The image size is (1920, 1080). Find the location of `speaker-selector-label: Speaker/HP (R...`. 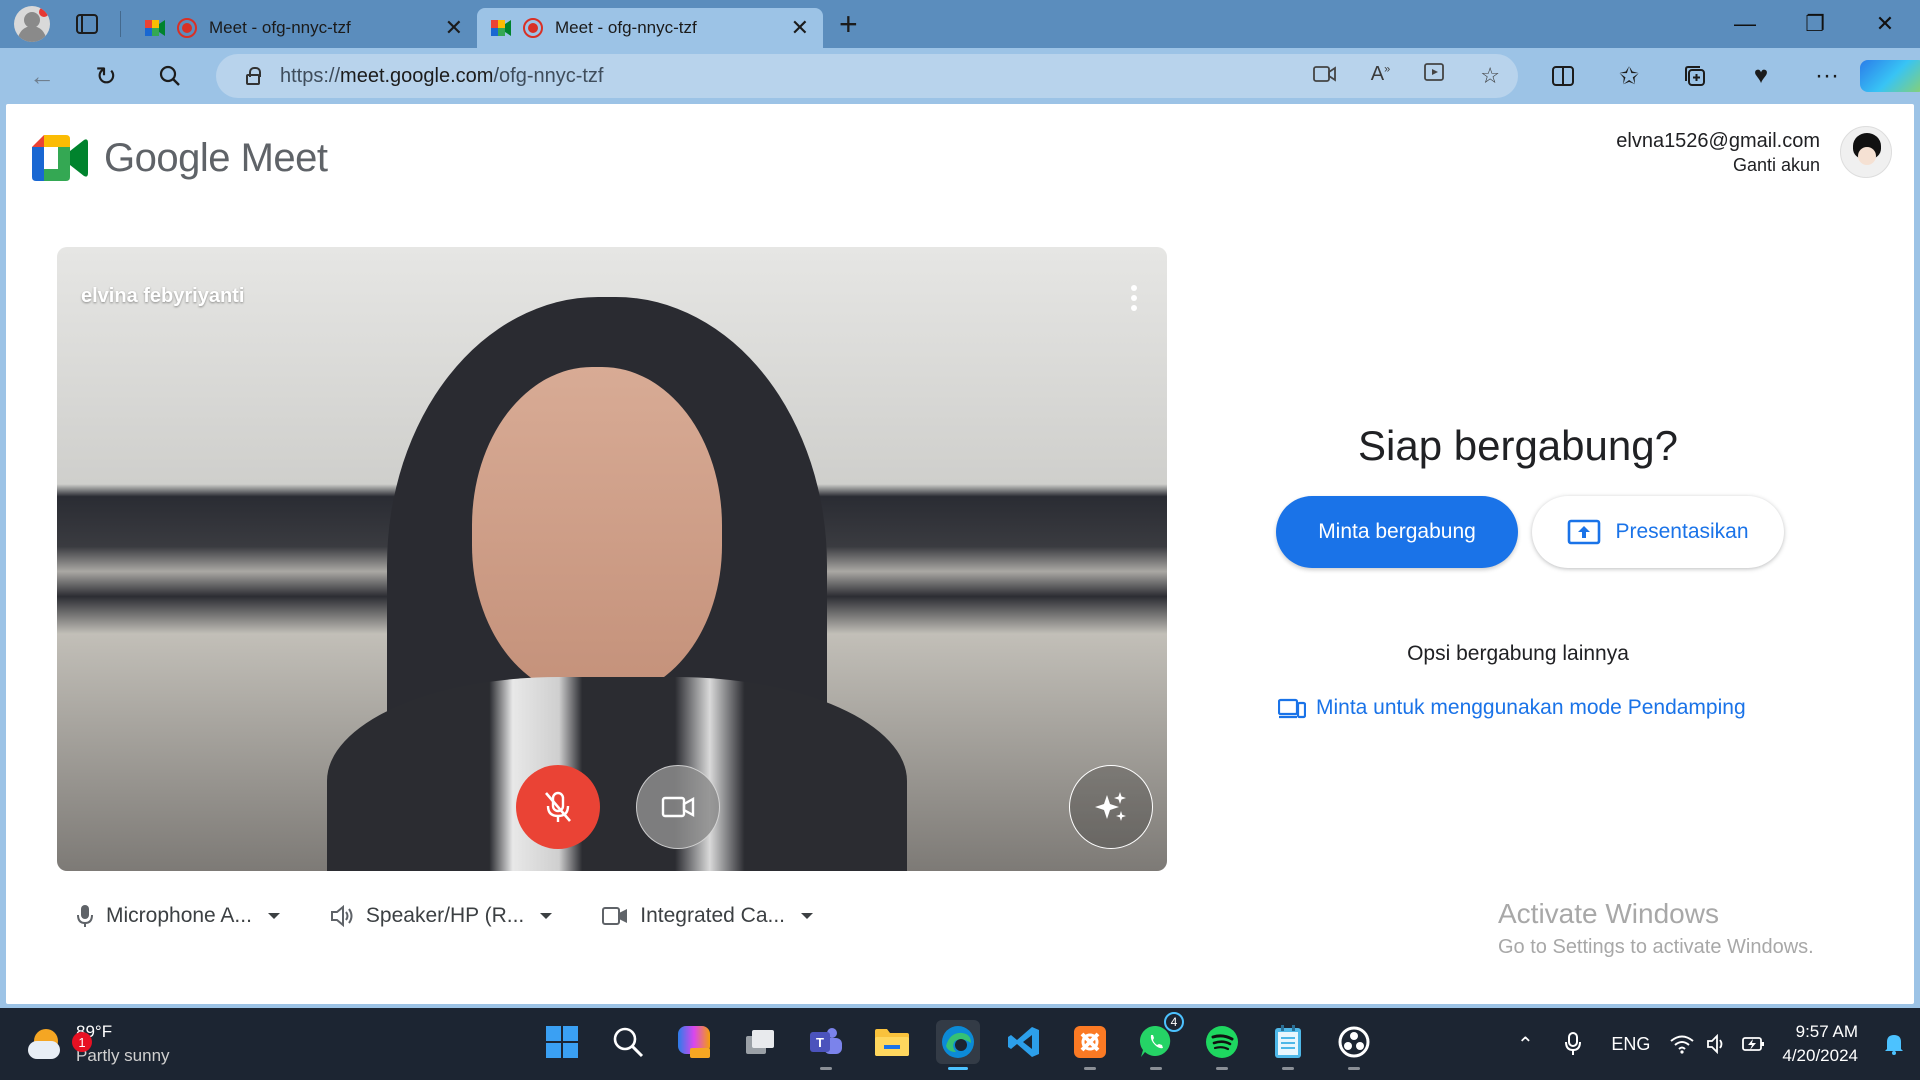

speaker-selector-label: Speaker/HP (R... is located at coordinates (445, 915).